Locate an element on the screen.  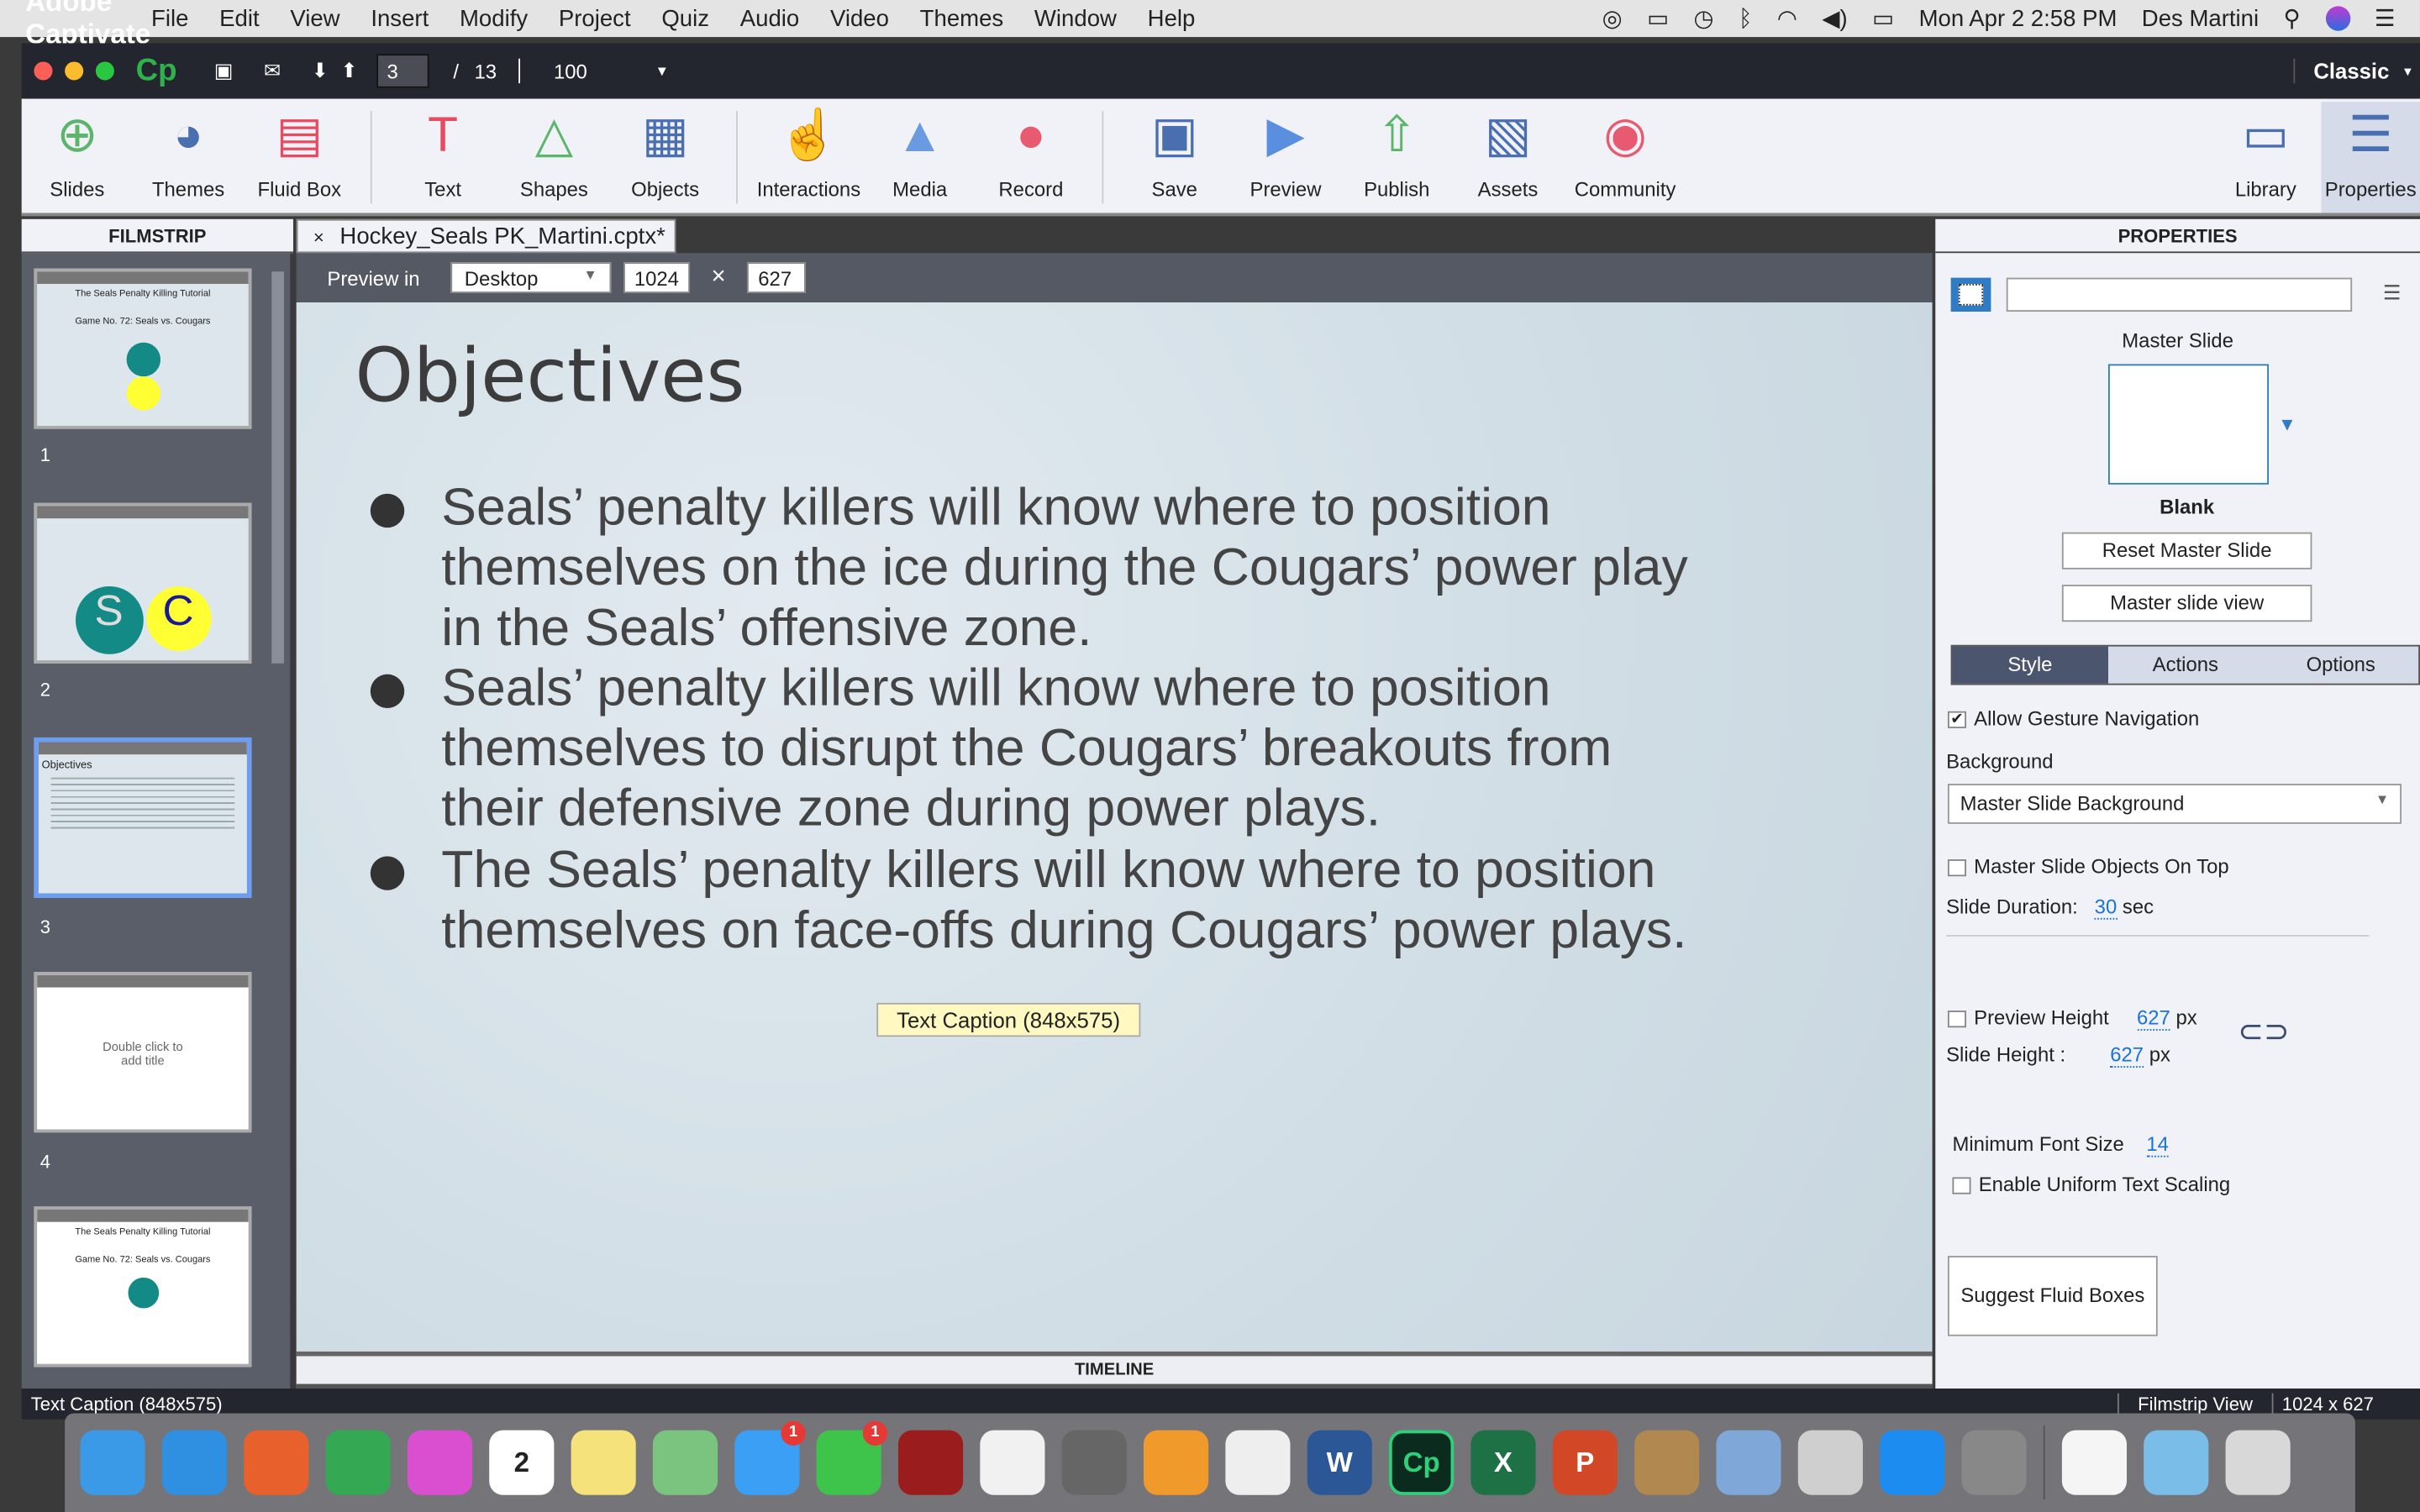
zoom-window-button is located at coordinates (105, 71).